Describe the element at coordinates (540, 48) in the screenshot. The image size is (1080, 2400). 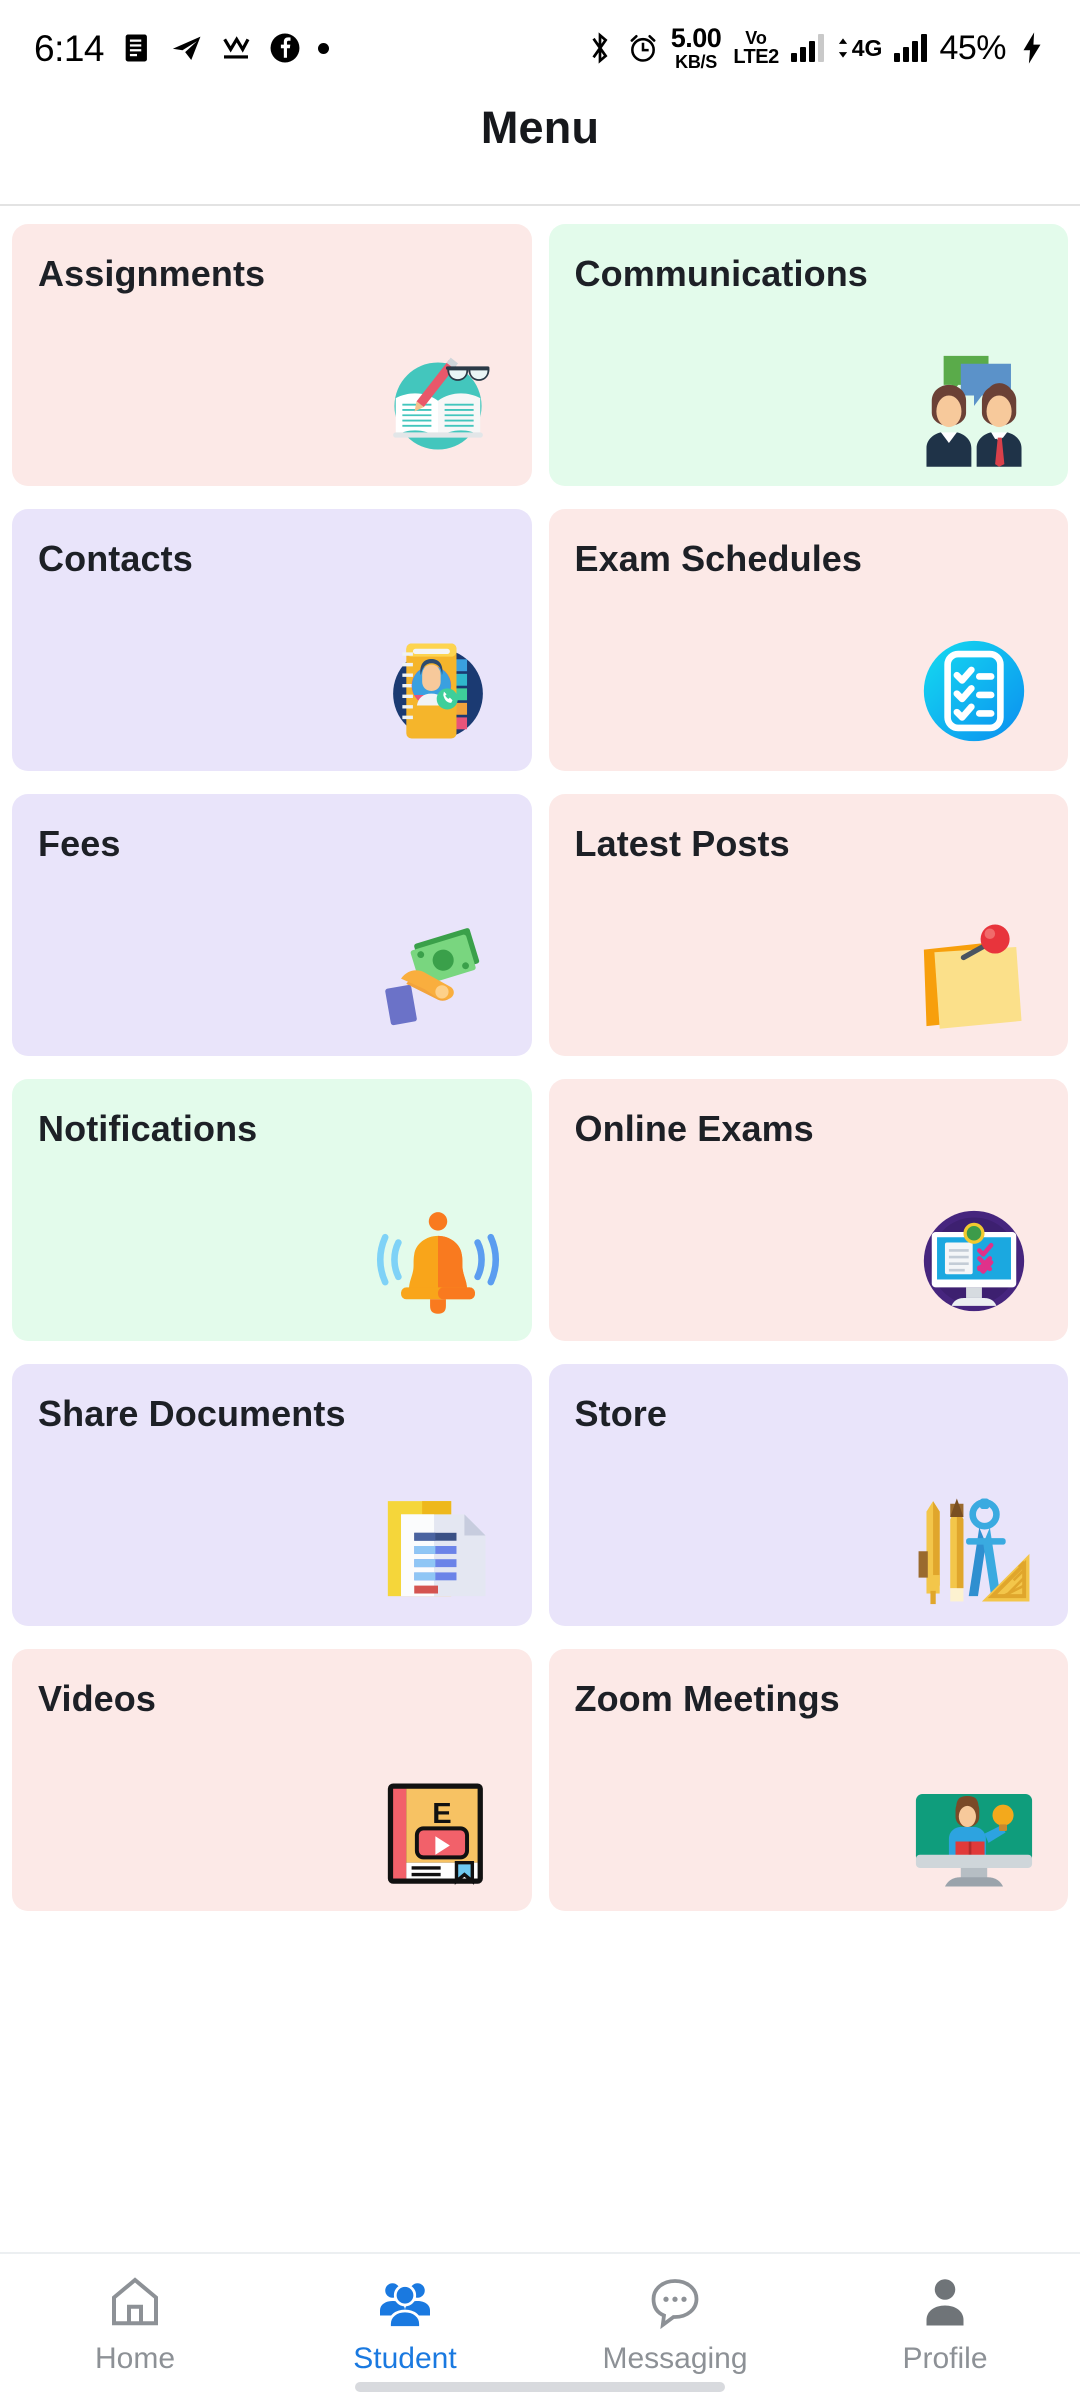
I see `status-bar: 6:14 5.00 KB/S Vo LTE2 4G 45%` at that location.